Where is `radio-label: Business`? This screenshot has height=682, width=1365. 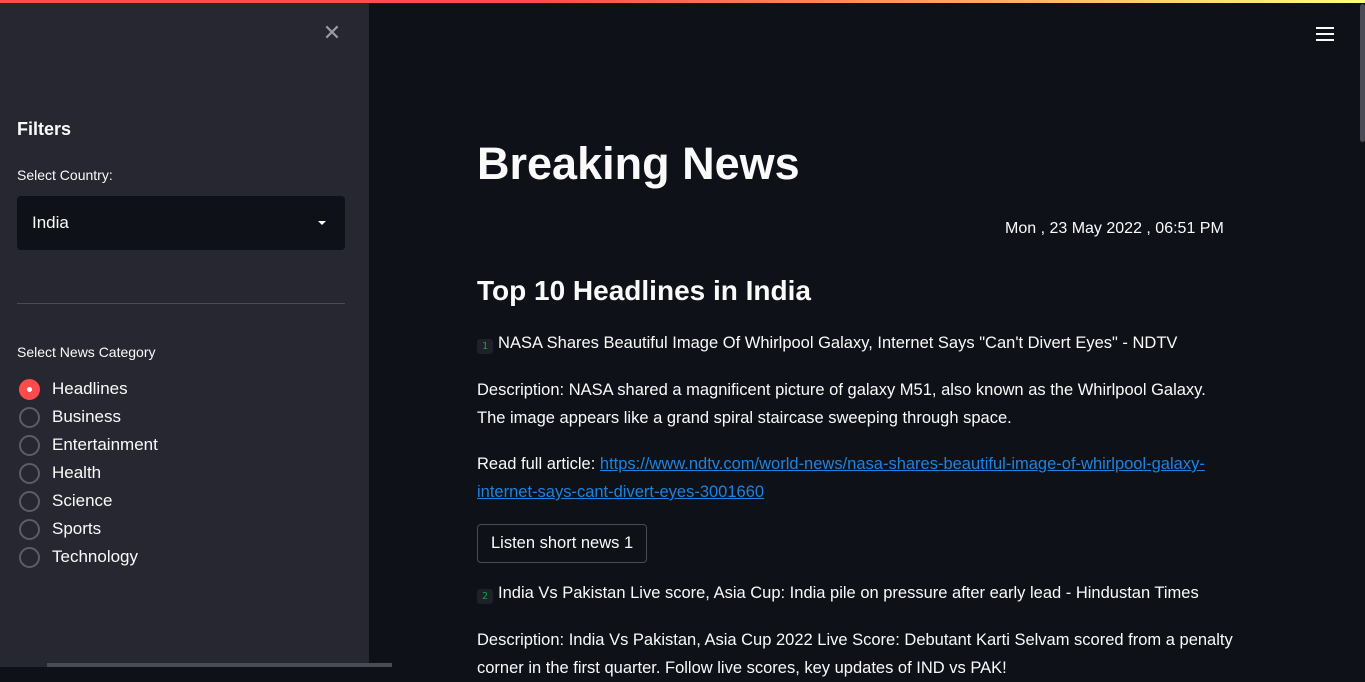 radio-label: Business is located at coordinates (86, 416).